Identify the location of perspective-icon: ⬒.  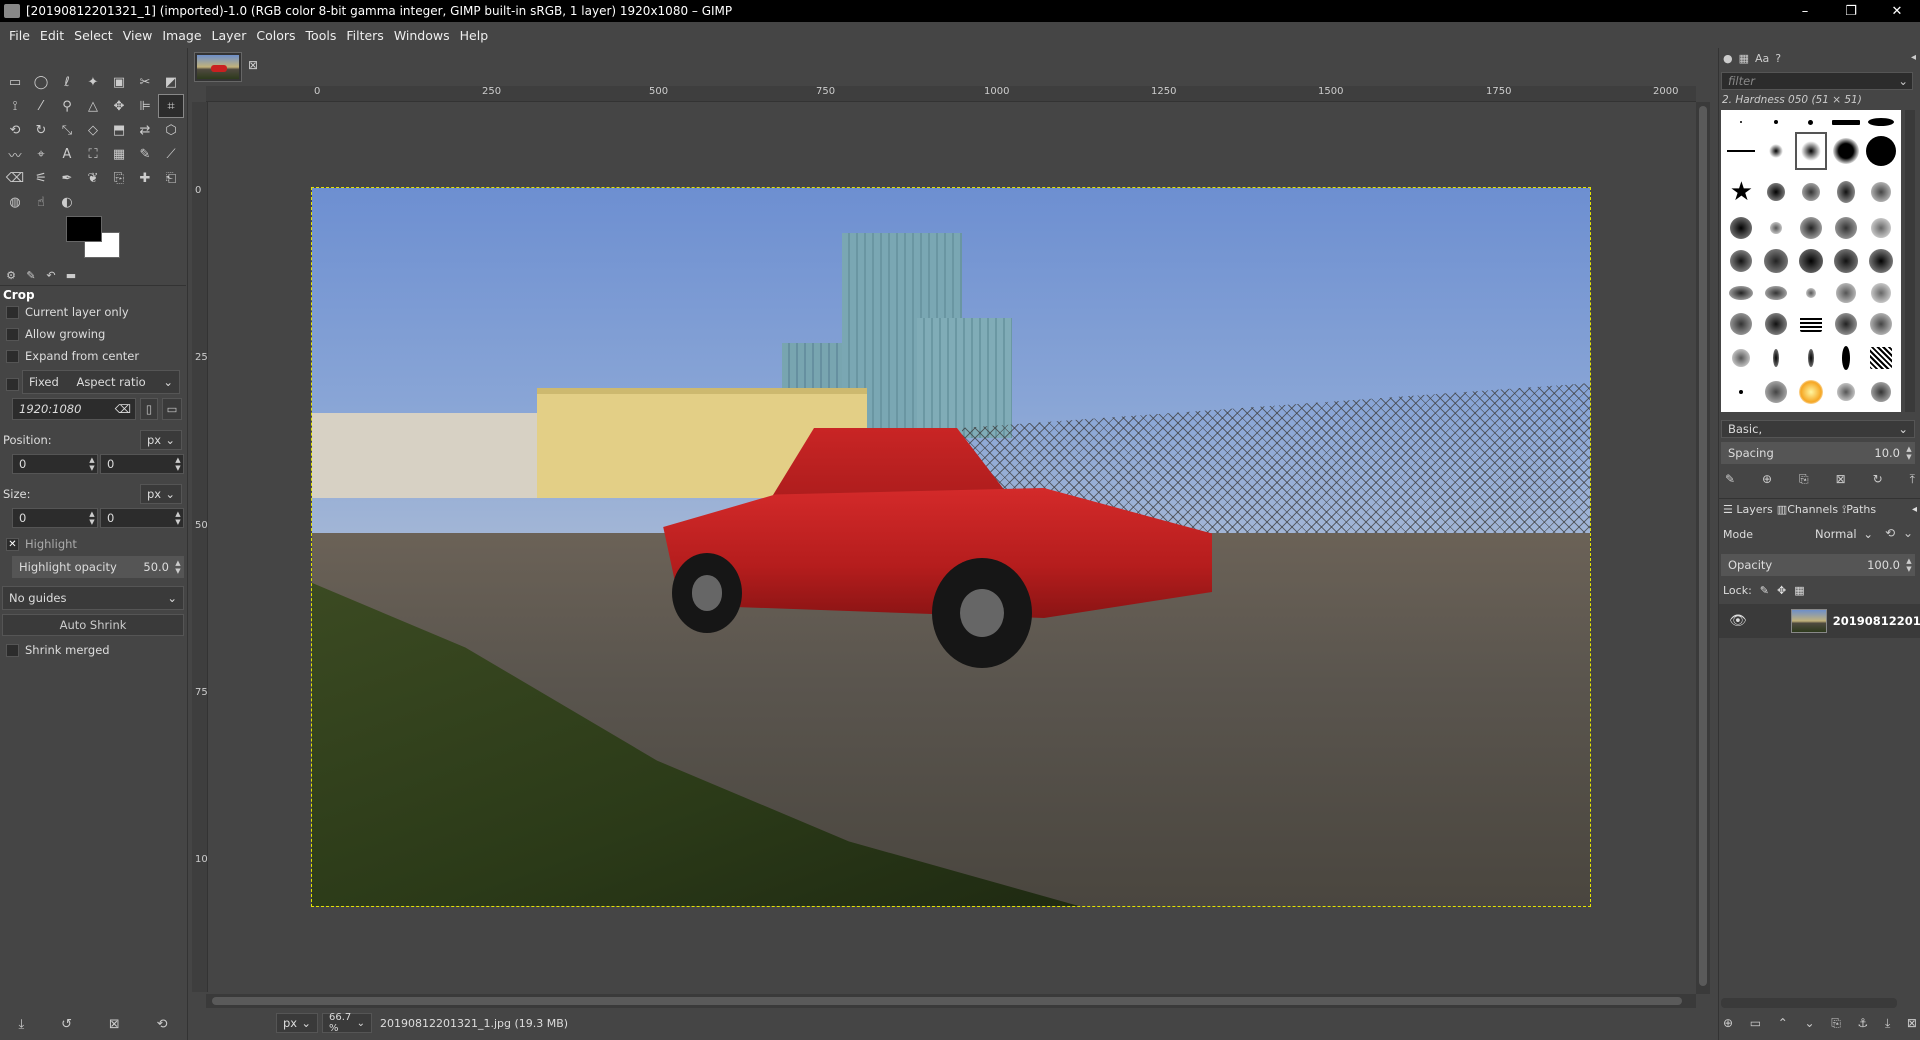
(119, 130).